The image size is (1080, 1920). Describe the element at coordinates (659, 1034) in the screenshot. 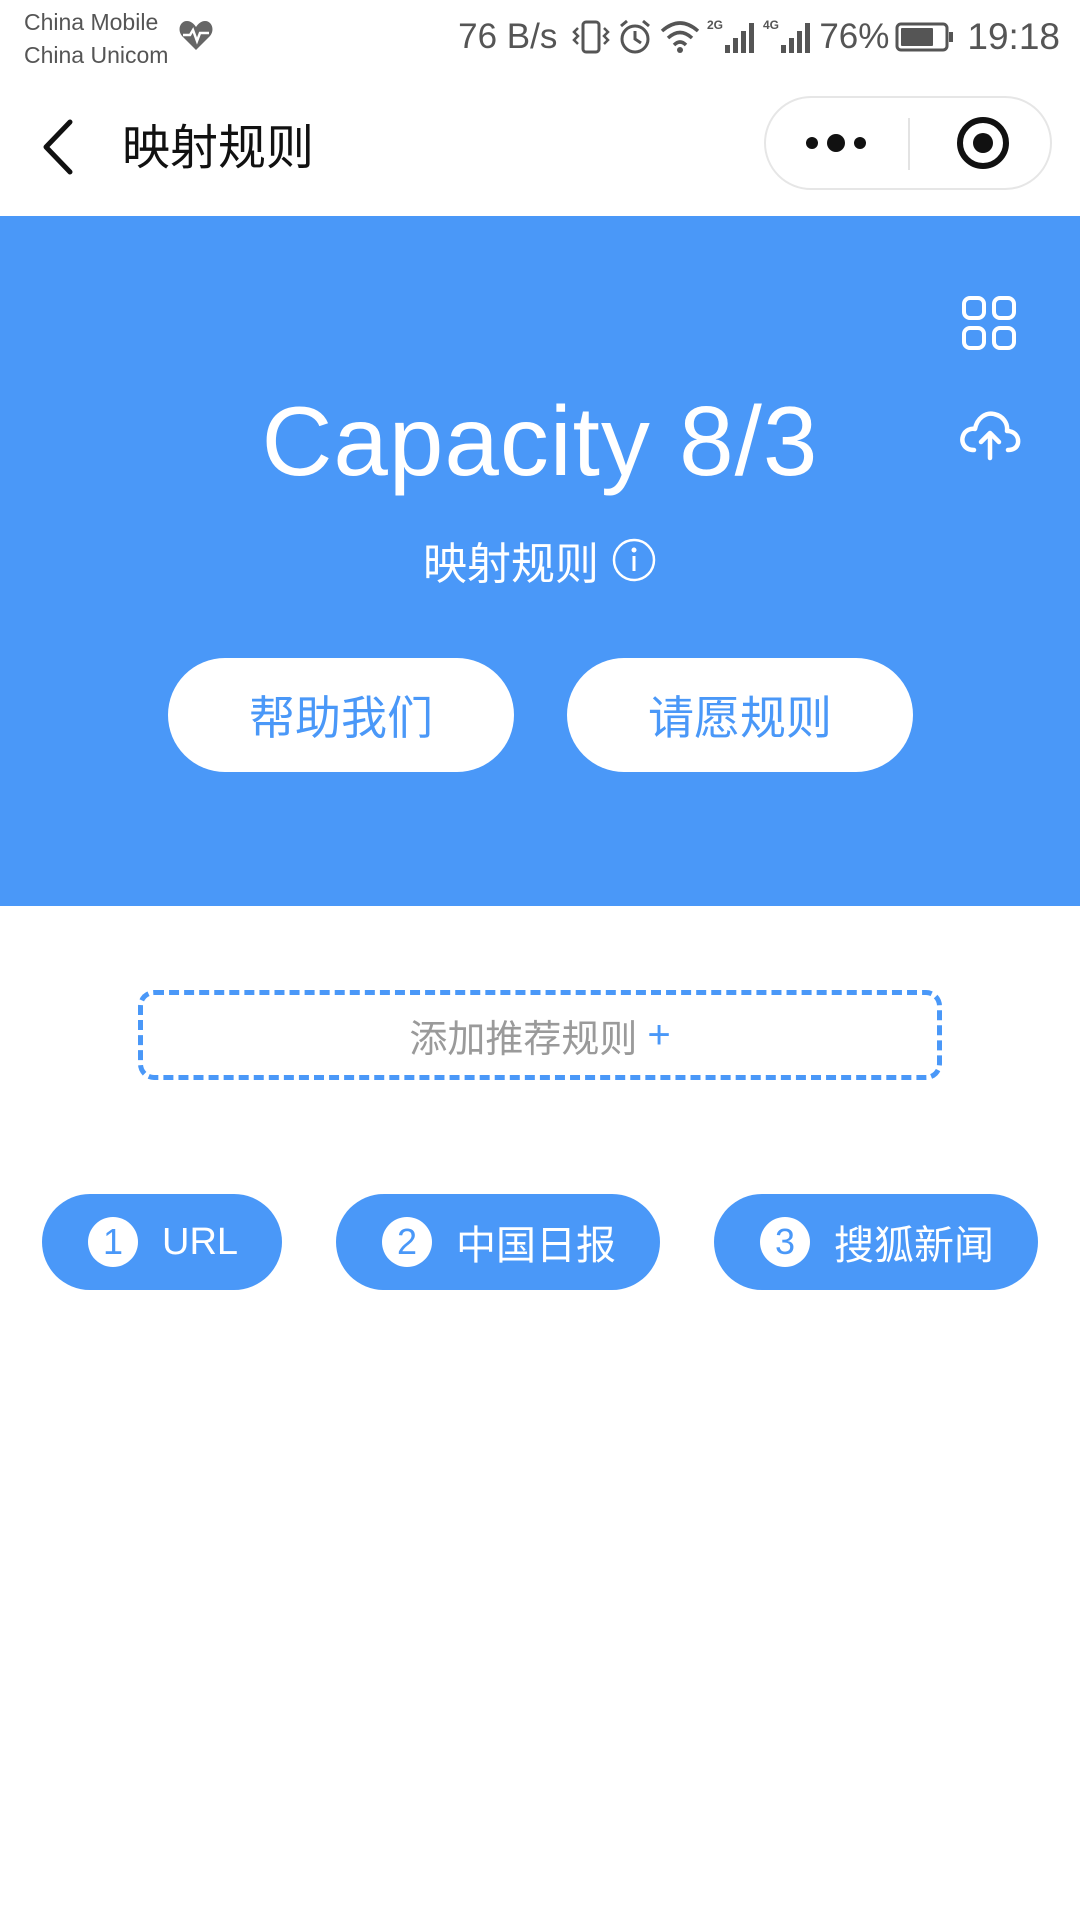

I see `plus-icon: +` at that location.